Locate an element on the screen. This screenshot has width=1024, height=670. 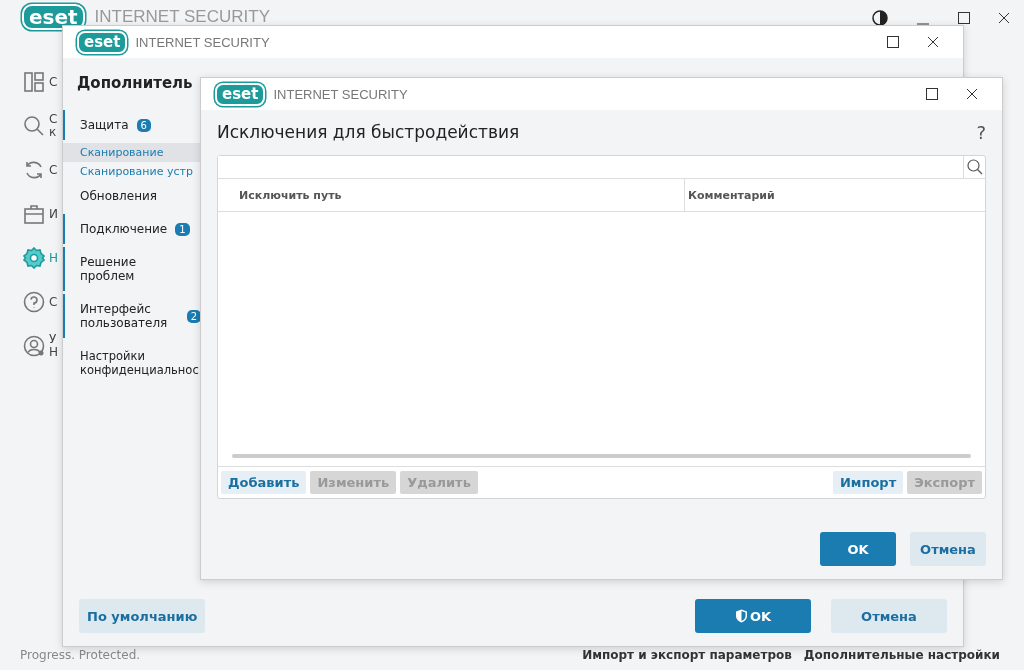
dialog-button: По умолчанию is located at coordinates (142, 616).